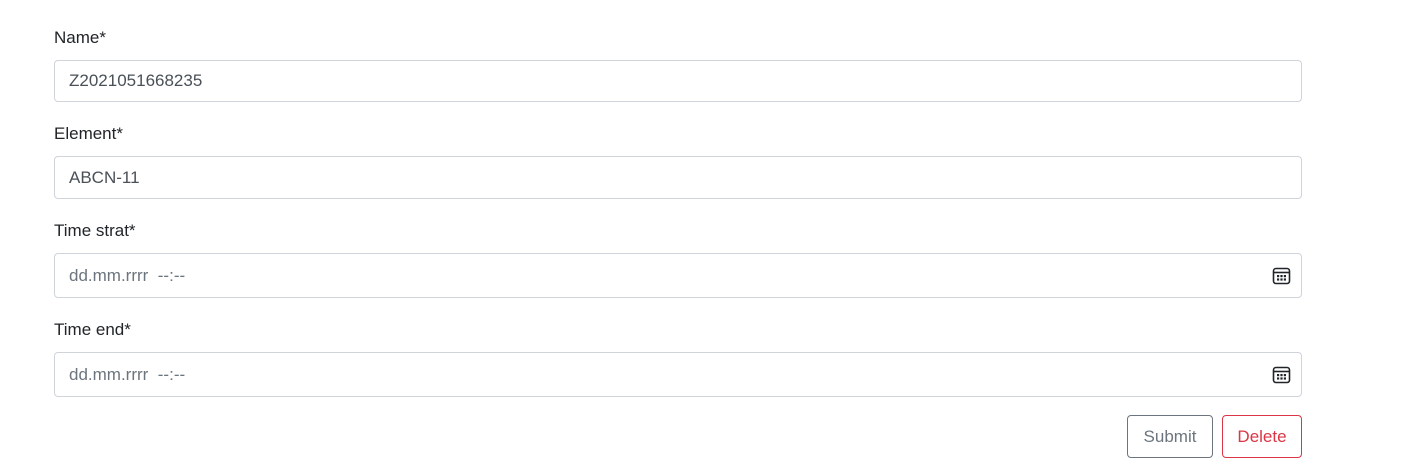  Describe the element at coordinates (127, 275) in the screenshot. I see `time-start-placeholder: dd.mm.rrrr --:--` at that location.